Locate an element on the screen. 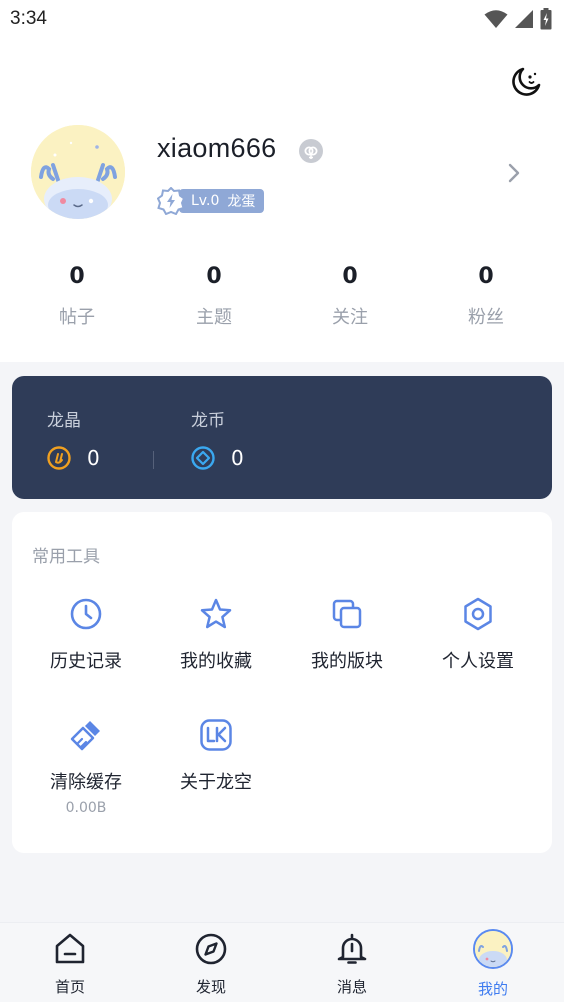 The image size is (564, 1002). stat-label: 关注 is located at coordinates (350, 317).